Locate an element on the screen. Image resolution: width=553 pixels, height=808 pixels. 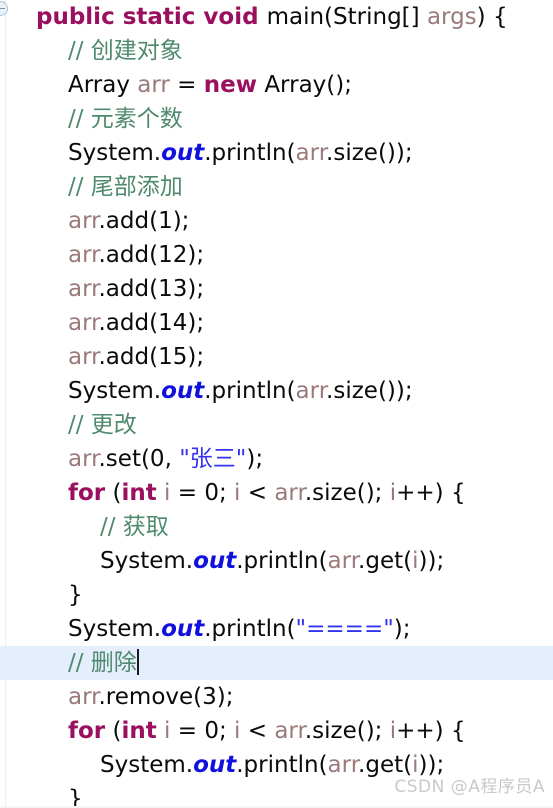
code-line: arr.set(0, "张三"); is located at coordinates (276, 459).